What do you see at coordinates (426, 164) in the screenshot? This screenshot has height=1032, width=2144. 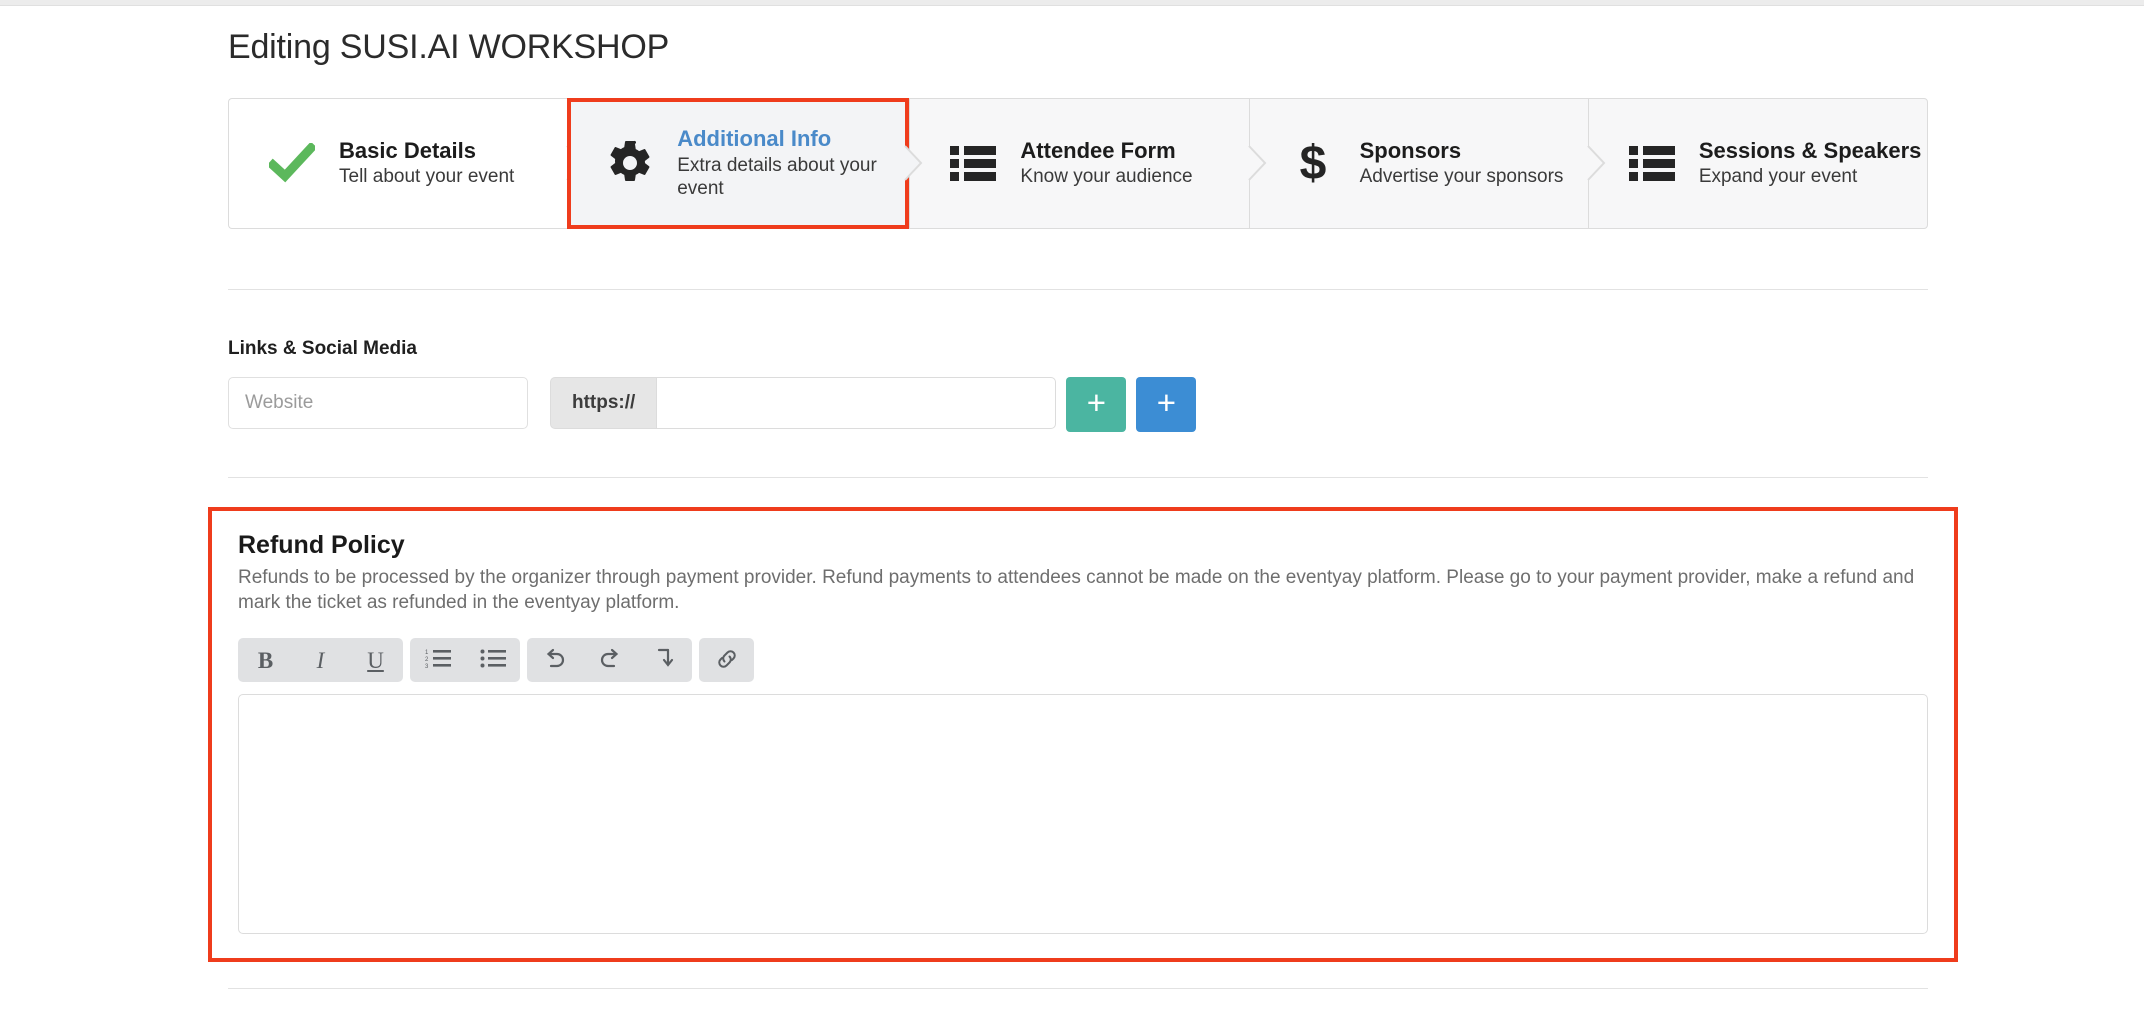 I see `wizard-step-text: Basic Details Tell about your event` at bounding box center [426, 164].